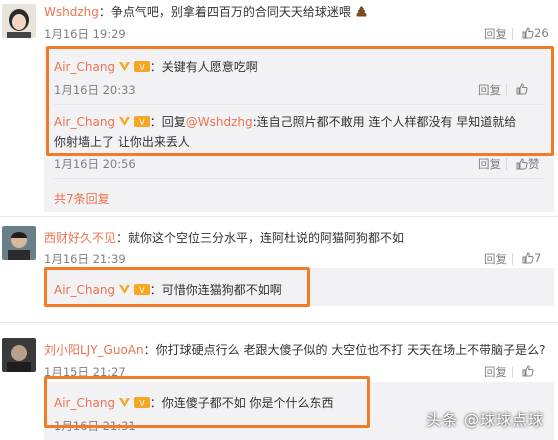 Image resolution: width=558 pixels, height=440 pixels. Describe the element at coordinates (85, 34) in the screenshot. I see `comment-time: 1月16日 19:29` at that location.